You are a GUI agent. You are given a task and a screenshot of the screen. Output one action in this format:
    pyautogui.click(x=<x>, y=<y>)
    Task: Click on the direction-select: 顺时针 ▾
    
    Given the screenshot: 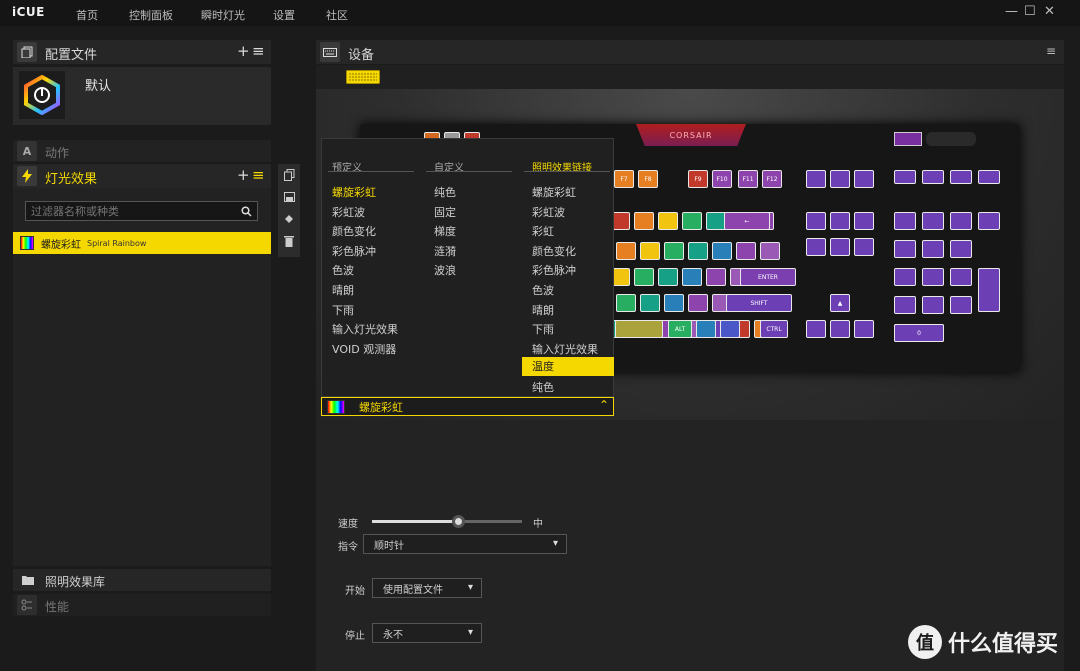 What is the action you would take?
    pyautogui.click(x=465, y=544)
    